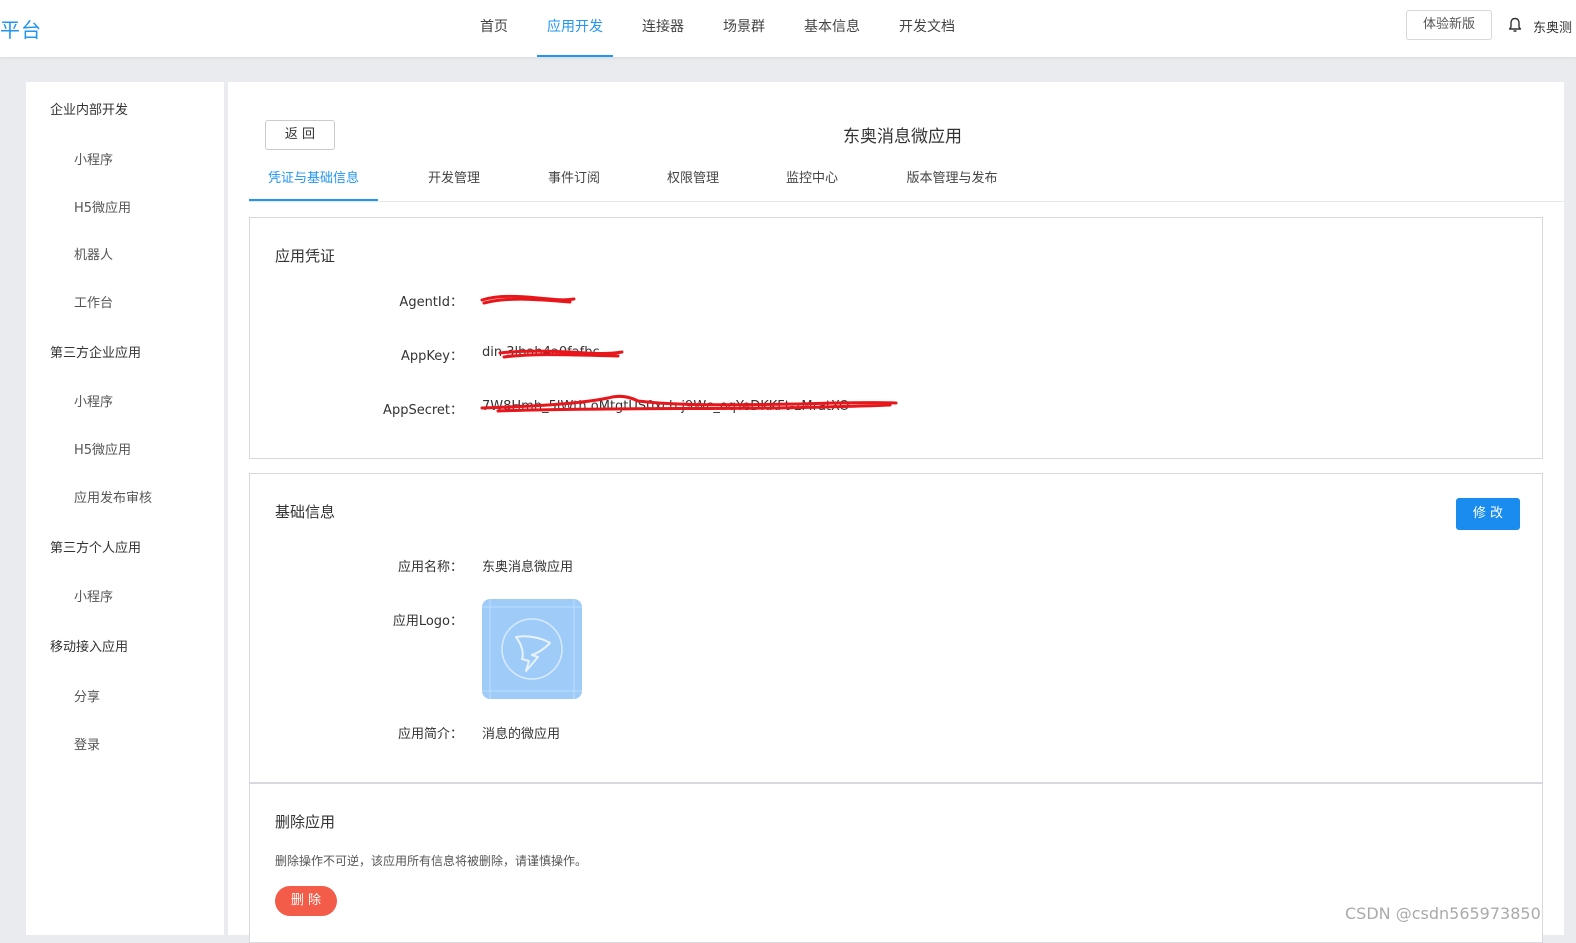  Describe the element at coordinates (305, 822) in the screenshot. I see `delete-app-title: 删除应用` at that location.